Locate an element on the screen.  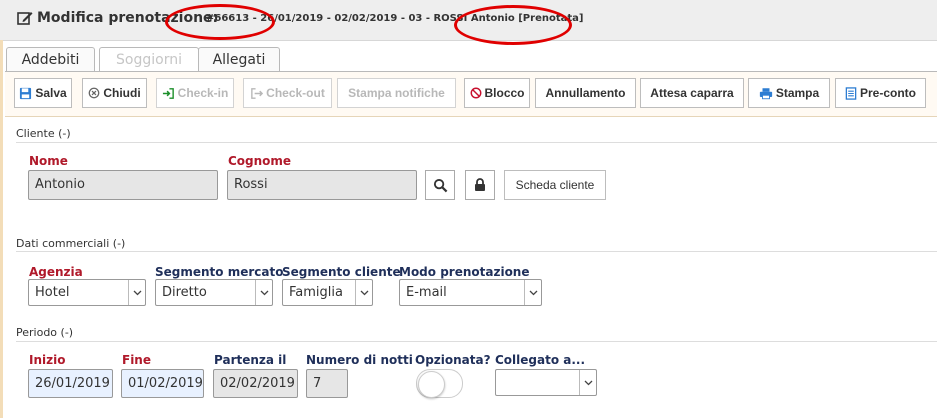
surname-label: Cognome is located at coordinates (260, 161).